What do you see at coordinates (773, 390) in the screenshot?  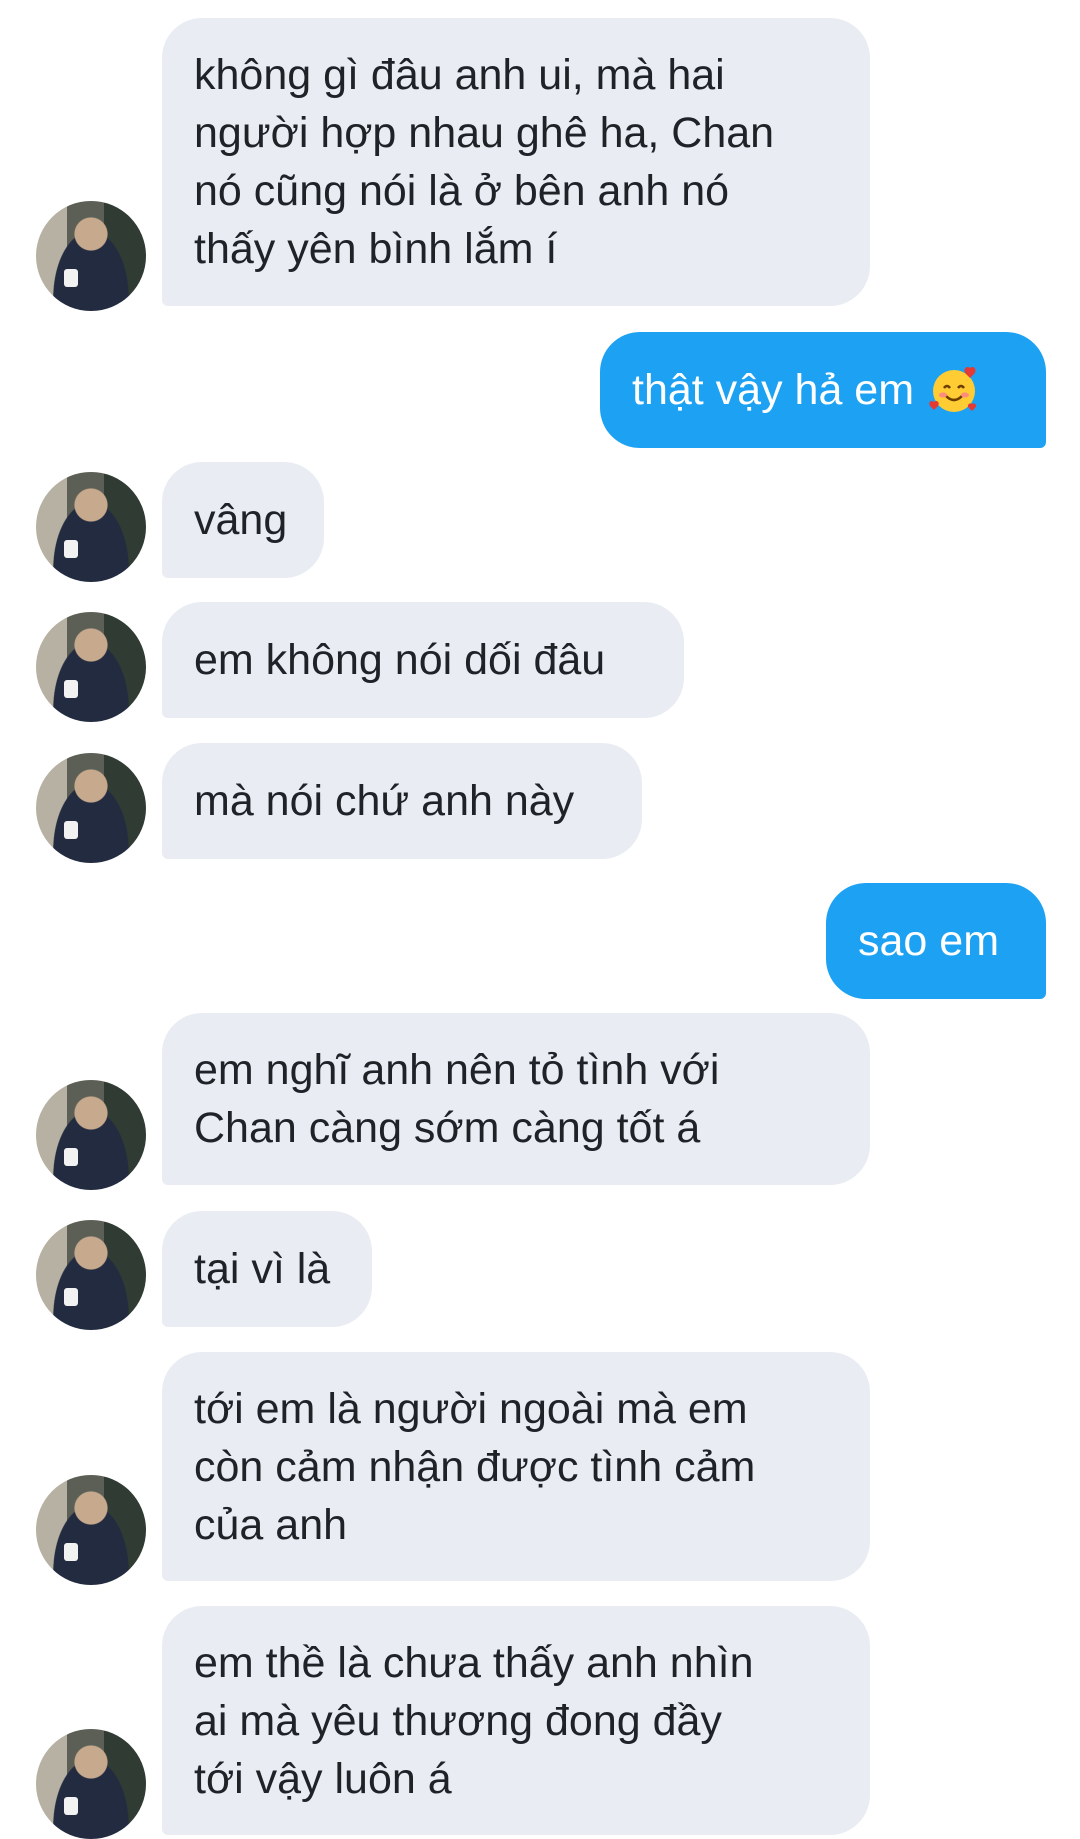 I see `message-text: thật vậy hả em` at bounding box center [773, 390].